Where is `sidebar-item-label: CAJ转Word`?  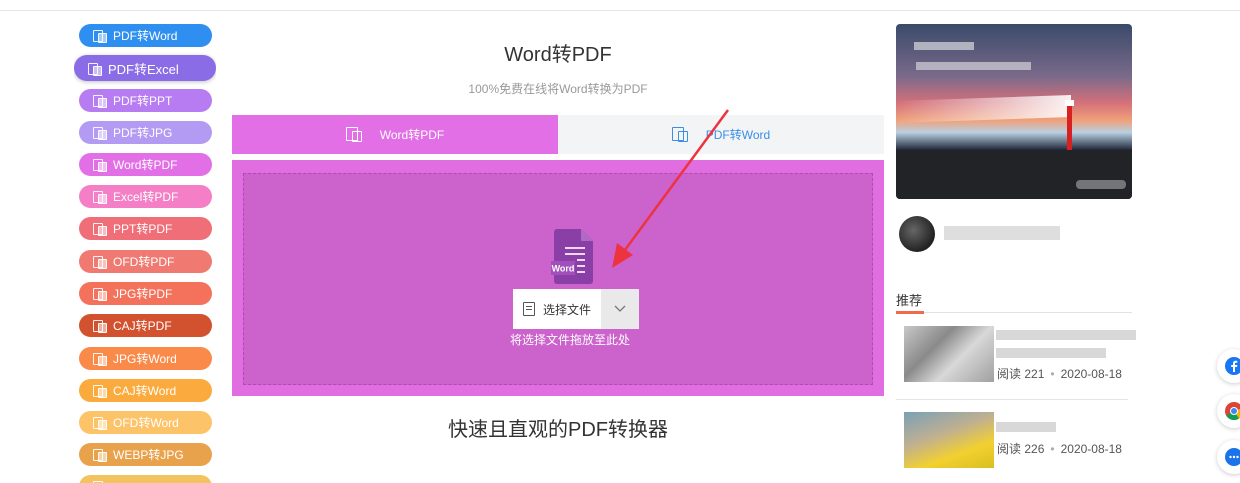 sidebar-item-label: CAJ转Word is located at coordinates (145, 391).